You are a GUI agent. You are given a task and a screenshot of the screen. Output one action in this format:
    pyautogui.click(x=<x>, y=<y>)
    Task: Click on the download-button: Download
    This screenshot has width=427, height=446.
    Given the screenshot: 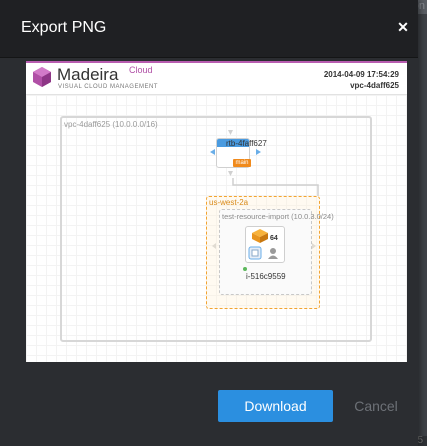 What is the action you would take?
    pyautogui.click(x=275, y=406)
    